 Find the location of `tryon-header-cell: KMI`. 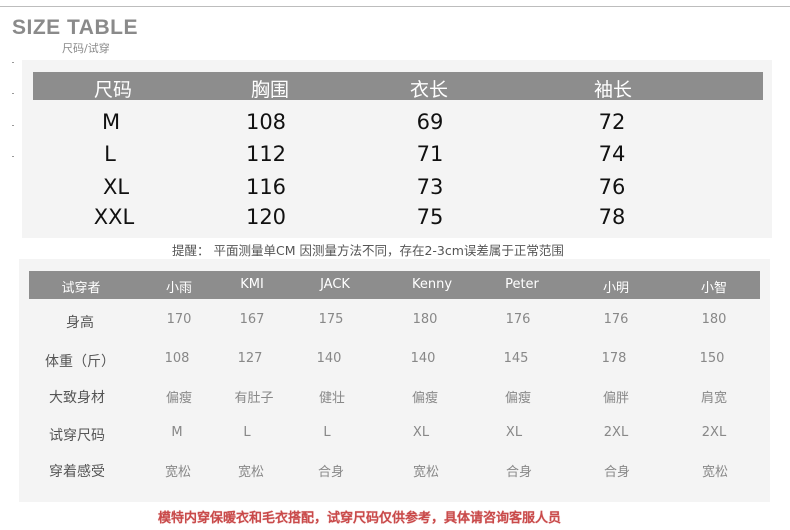

tryon-header-cell: KMI is located at coordinates (252, 284).